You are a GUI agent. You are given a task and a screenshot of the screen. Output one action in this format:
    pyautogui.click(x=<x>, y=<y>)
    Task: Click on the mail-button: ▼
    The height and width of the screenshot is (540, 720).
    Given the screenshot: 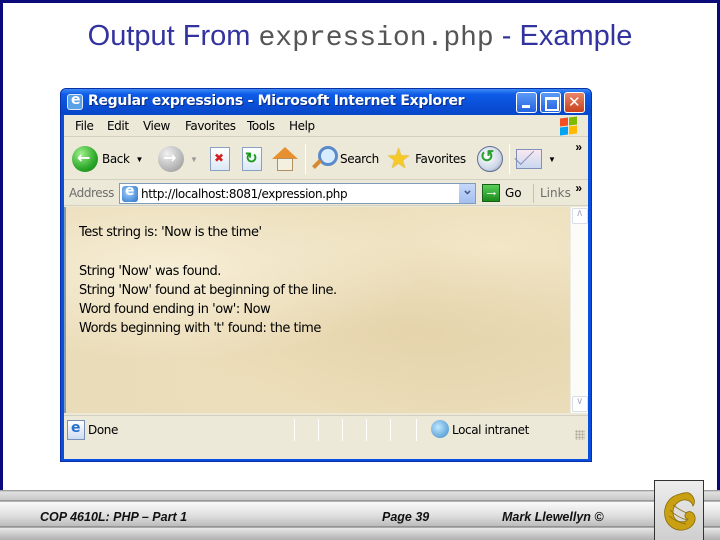 What is the action you would take?
    pyautogui.click(x=536, y=159)
    